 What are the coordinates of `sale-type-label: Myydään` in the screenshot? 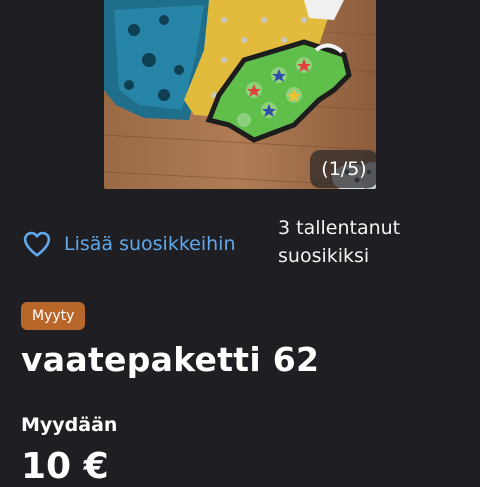 It's located at (69, 425).